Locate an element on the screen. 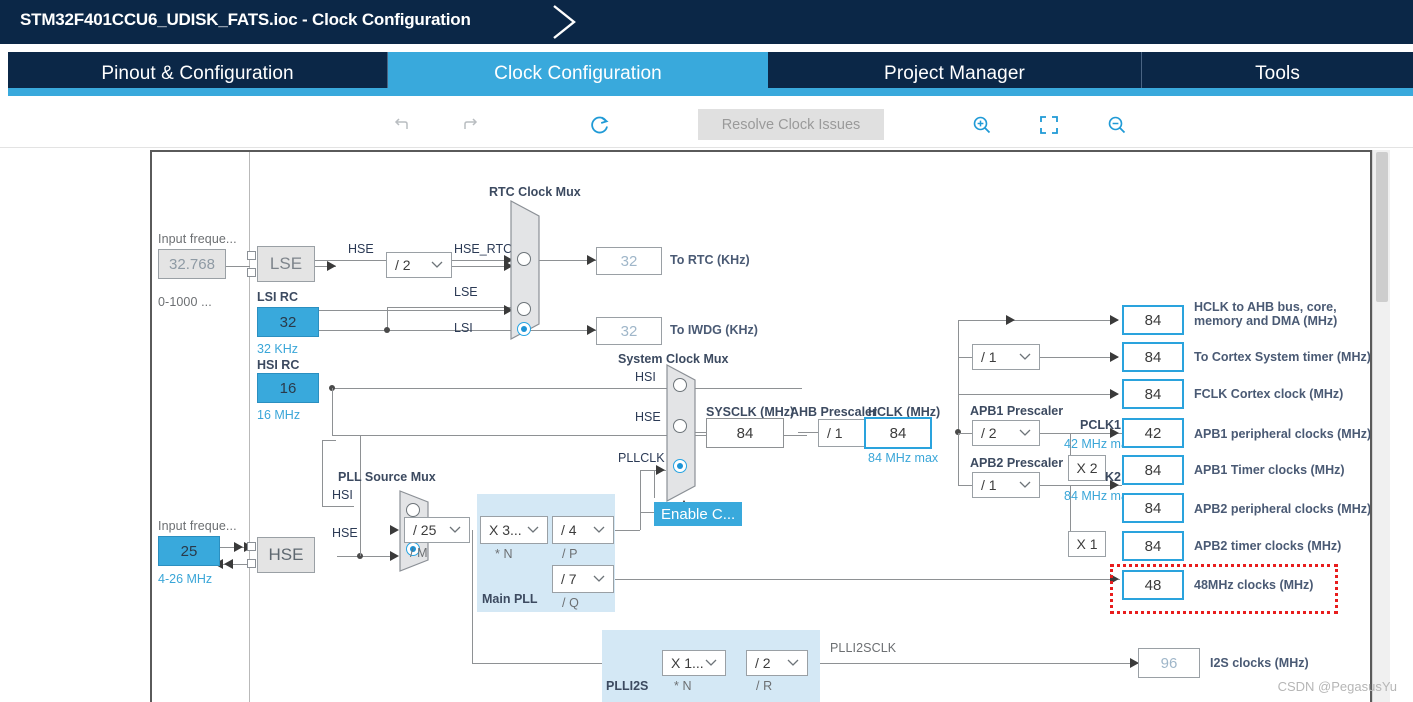 Image resolution: width=1413 pixels, height=702 pixels. fit-to-screen-icon is located at coordinates (1049, 125).